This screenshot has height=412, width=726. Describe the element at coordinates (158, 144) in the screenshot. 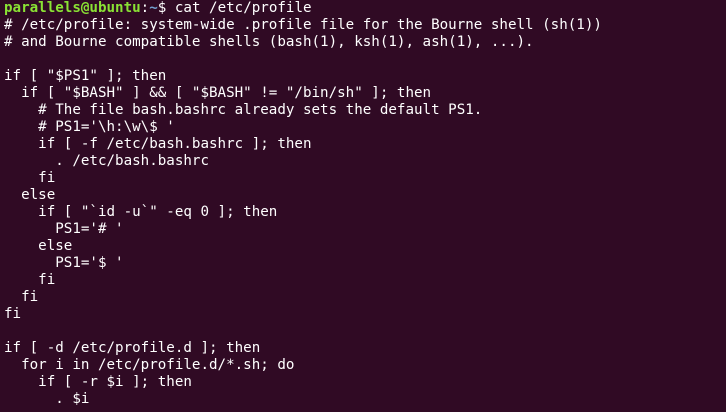

I see `output-line: if [ -f /etc/bash.bashrc ]; then` at that location.